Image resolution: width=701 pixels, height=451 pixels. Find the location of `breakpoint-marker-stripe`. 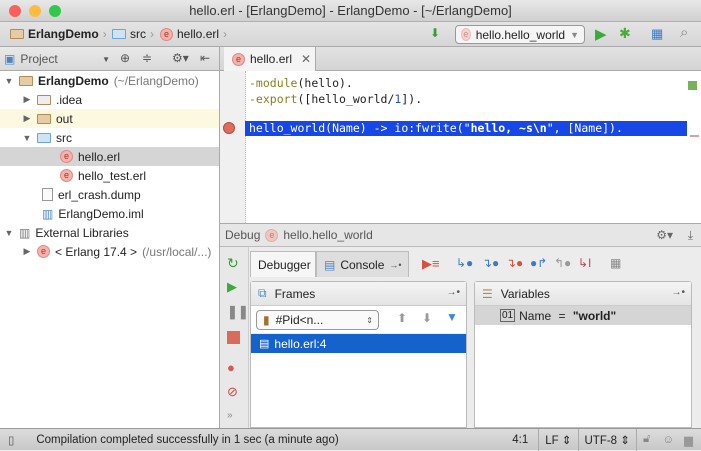

breakpoint-marker-stripe is located at coordinates (694, 136).